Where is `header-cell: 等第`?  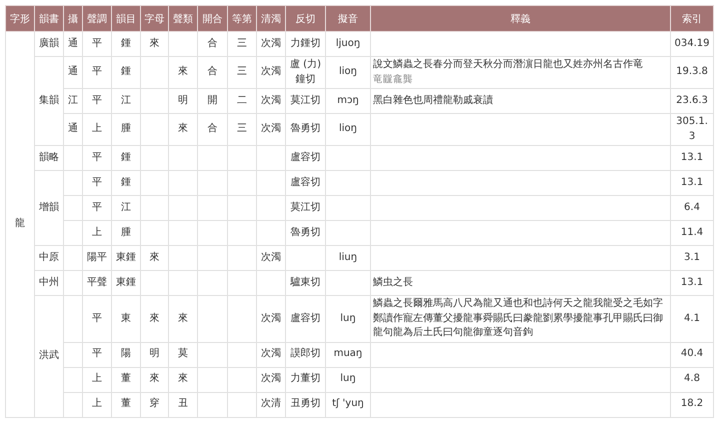
header-cell: 等第 is located at coordinates (242, 19).